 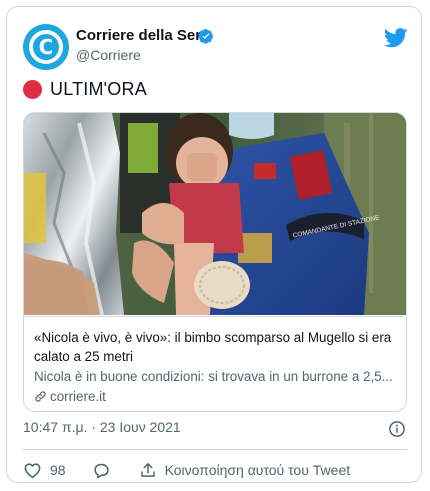 I want to click on divider, so click(x=215, y=449).